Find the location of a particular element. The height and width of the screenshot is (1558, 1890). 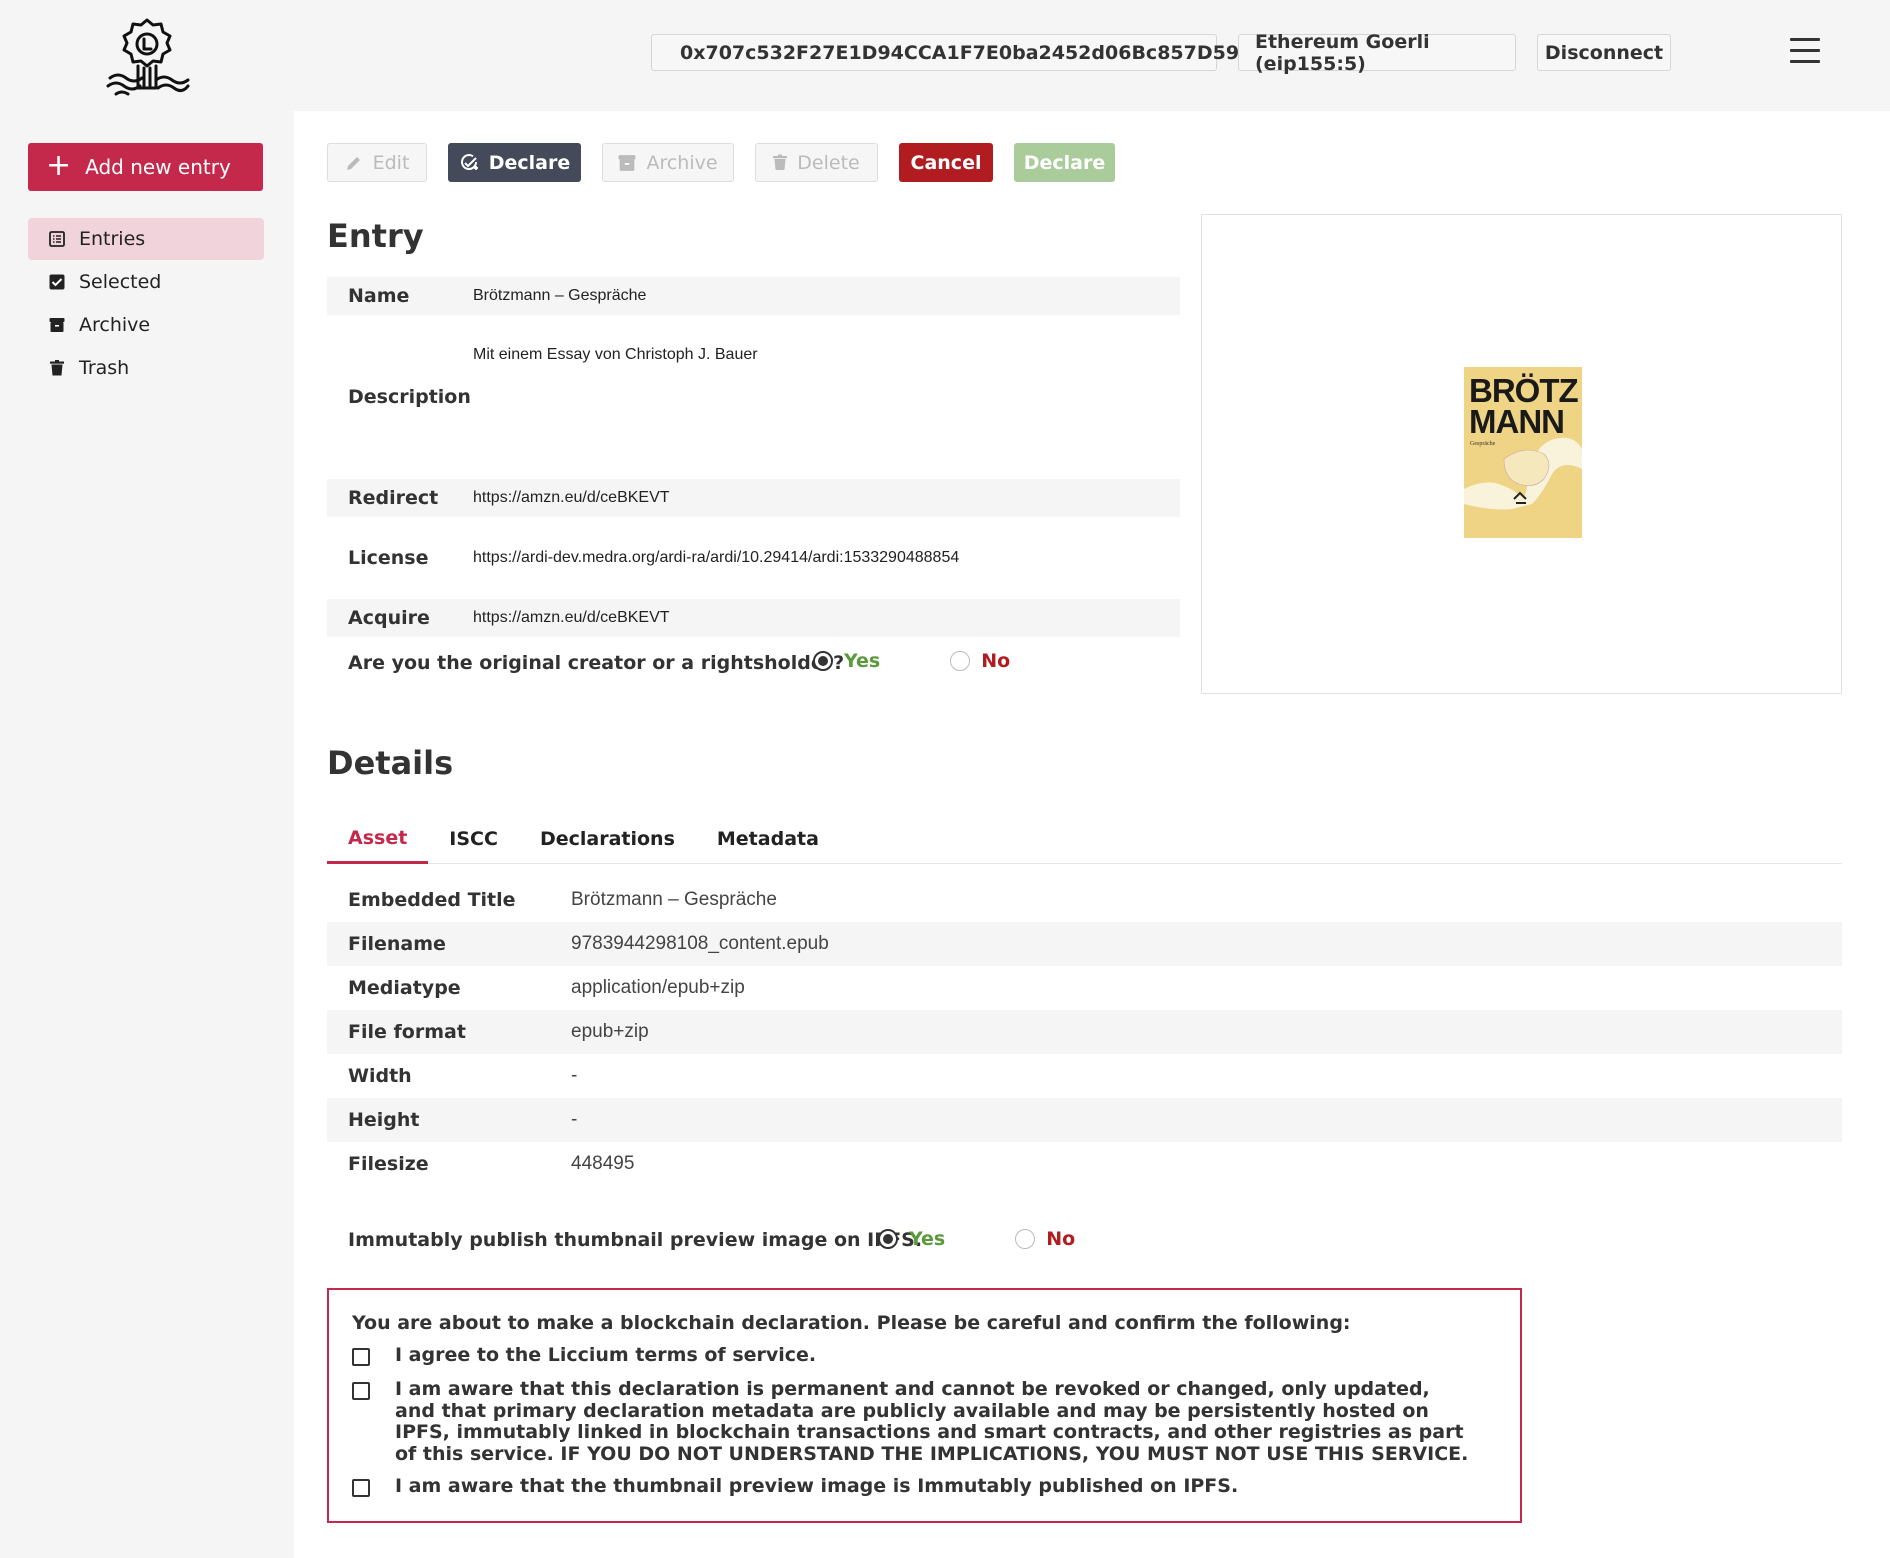

asset-value: epub+zip is located at coordinates (610, 1031).